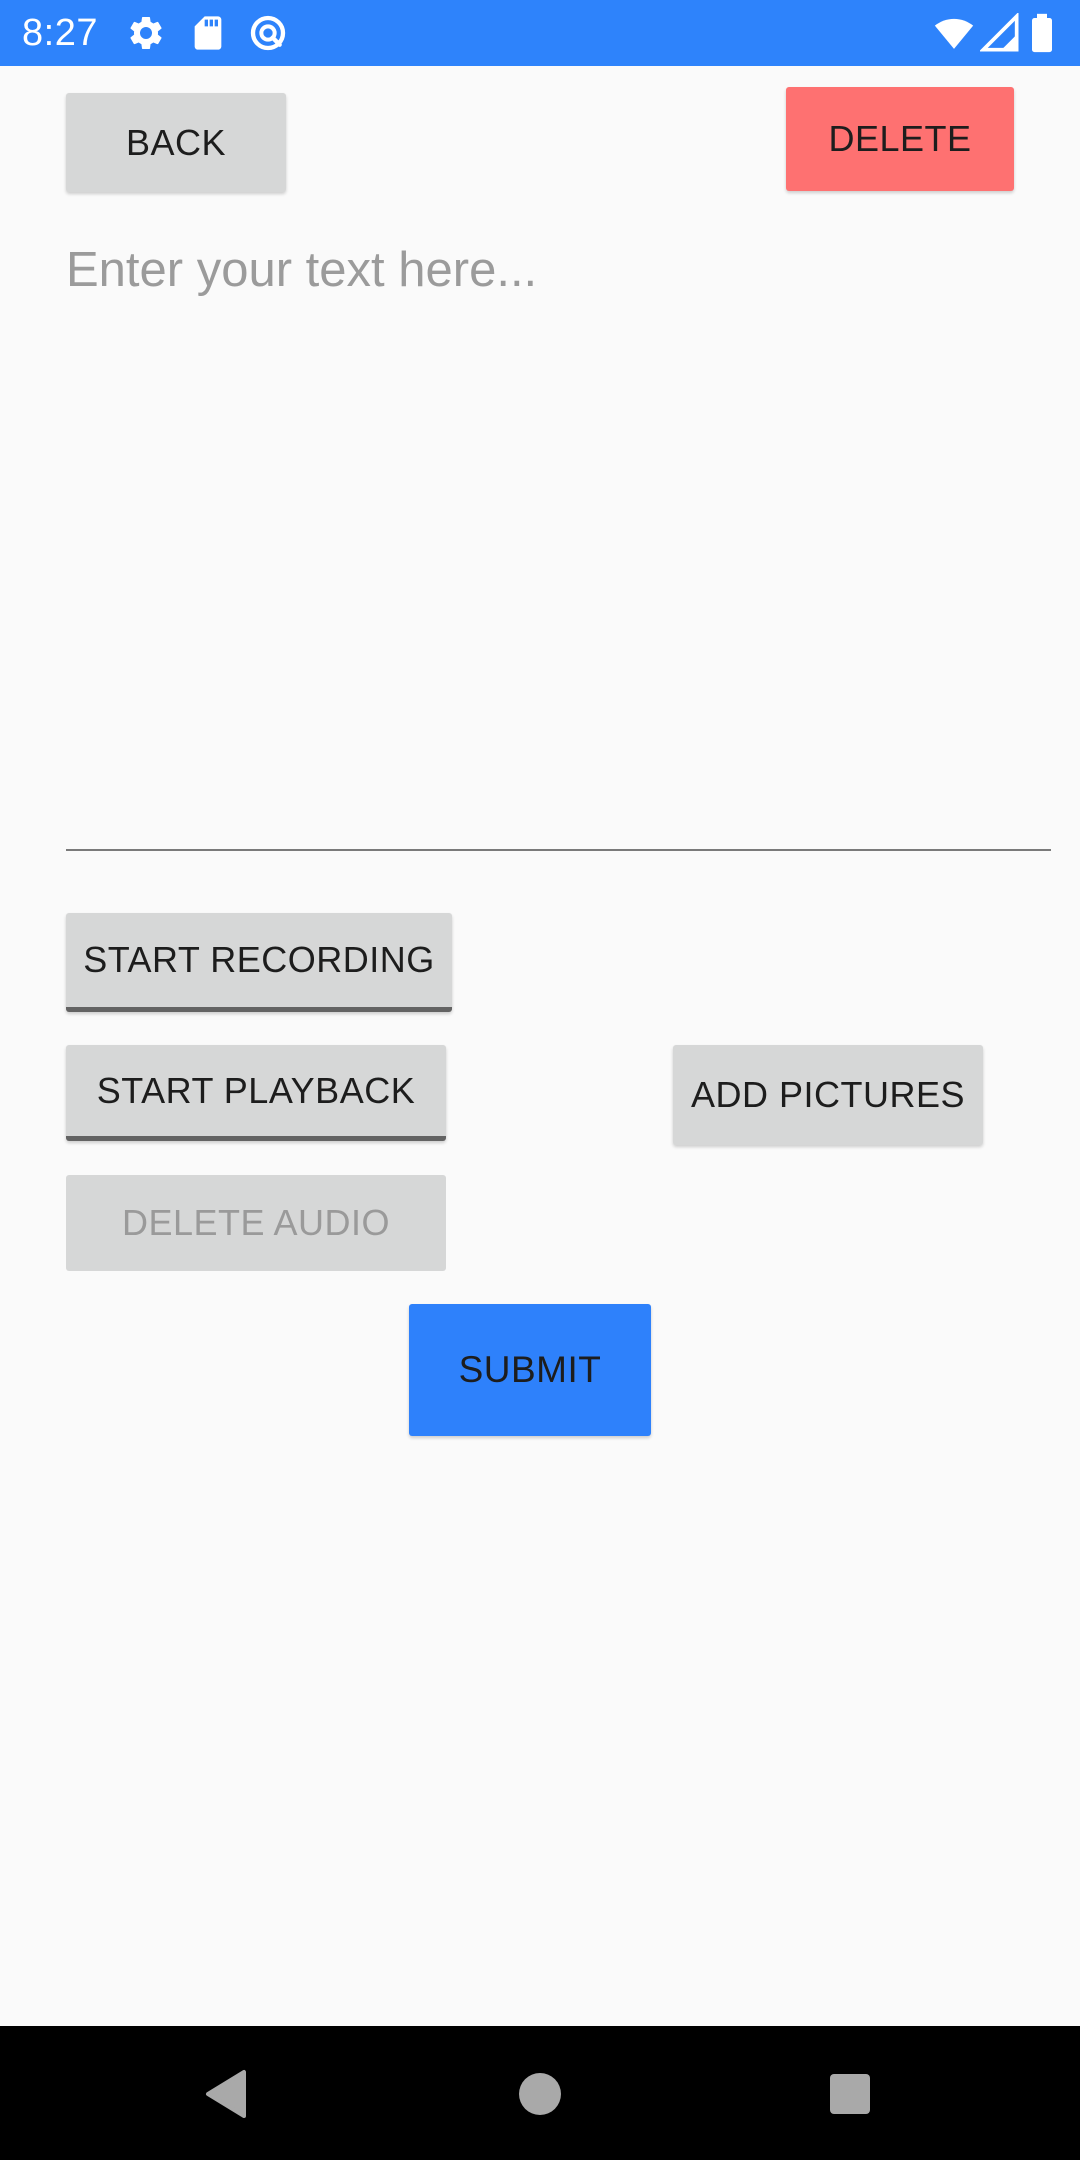 This screenshot has width=1080, height=2160. What do you see at coordinates (530, 1370) in the screenshot?
I see `submit-button: SUBMIT` at bounding box center [530, 1370].